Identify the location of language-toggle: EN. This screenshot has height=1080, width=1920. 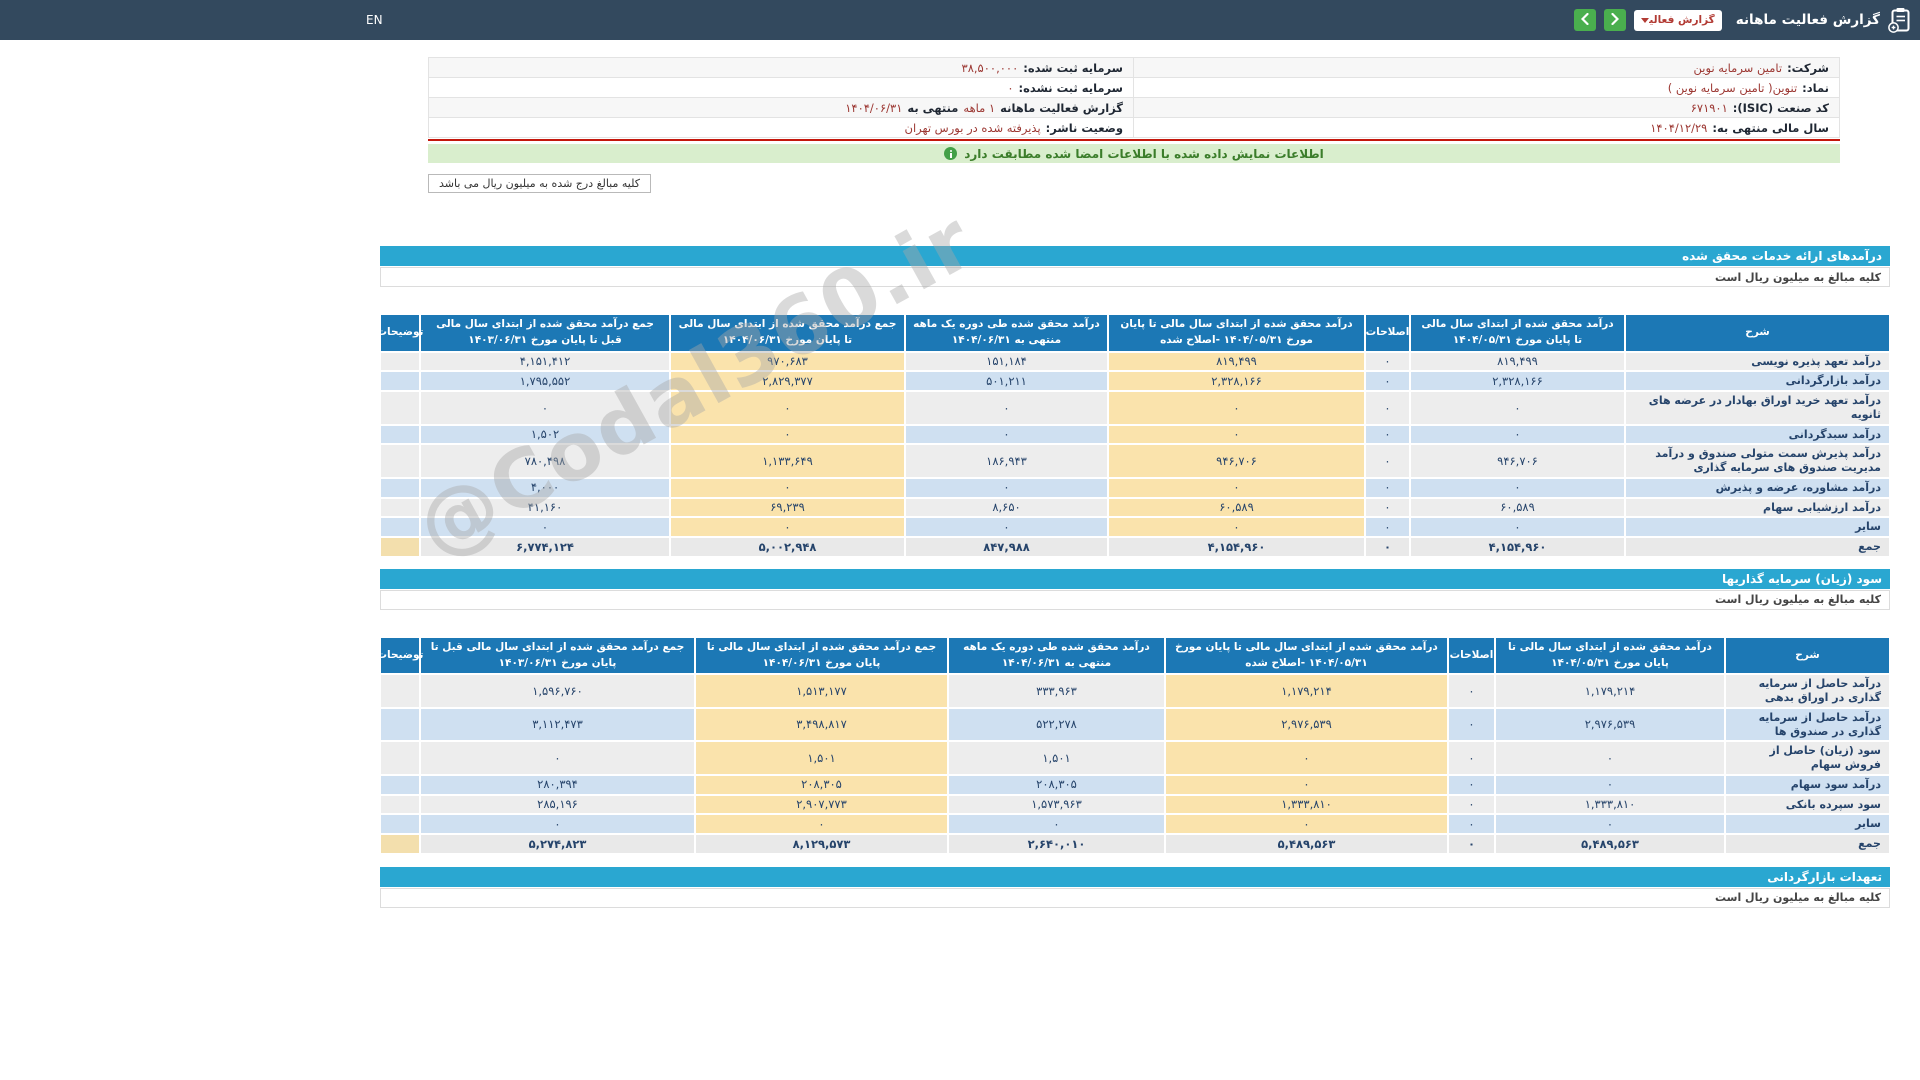
(374, 20).